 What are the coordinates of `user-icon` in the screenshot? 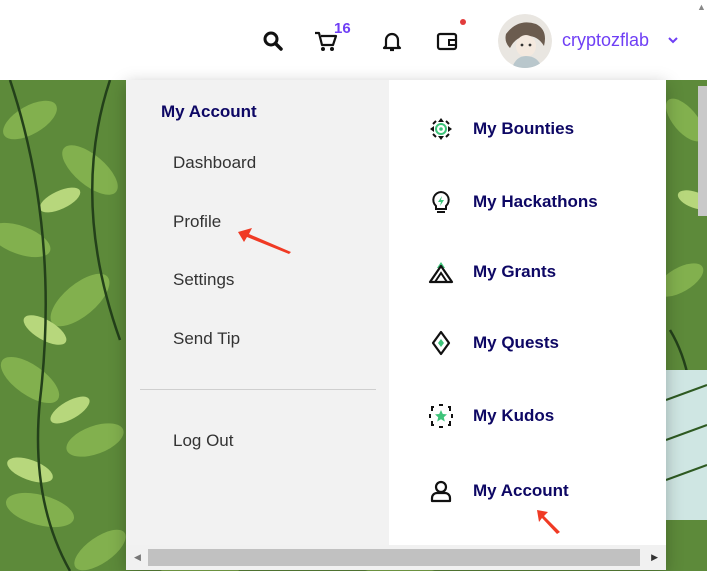 It's located at (441, 491).